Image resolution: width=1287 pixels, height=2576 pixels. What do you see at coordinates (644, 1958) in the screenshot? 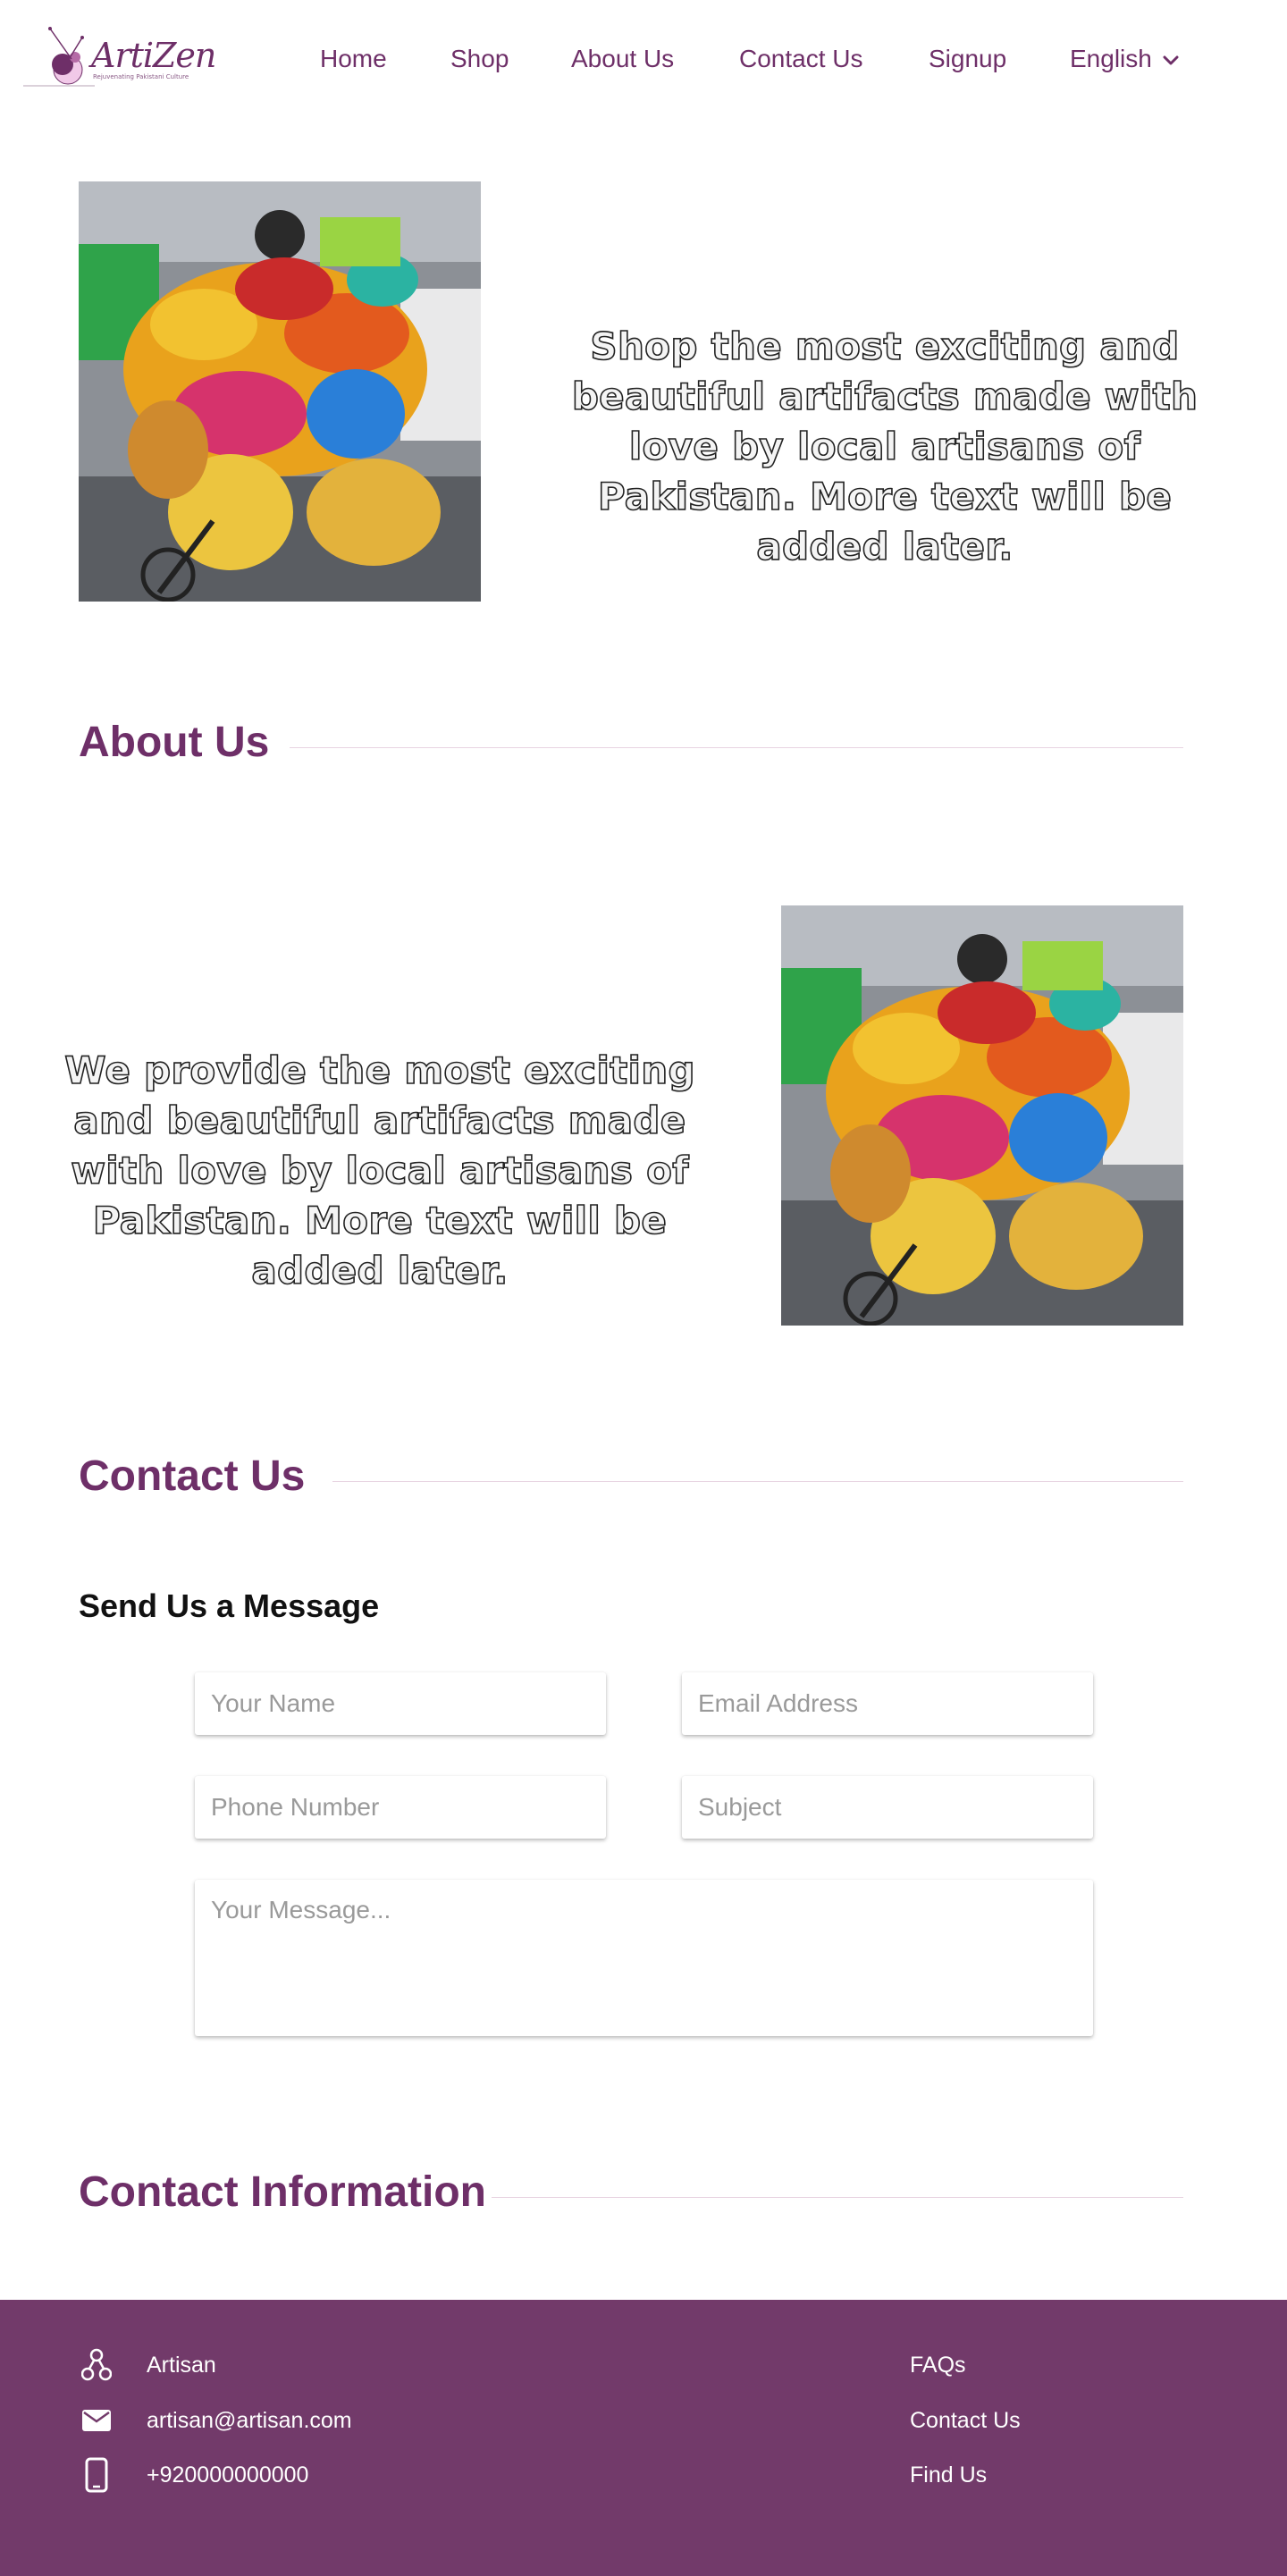
I see `message-field` at bounding box center [644, 1958].